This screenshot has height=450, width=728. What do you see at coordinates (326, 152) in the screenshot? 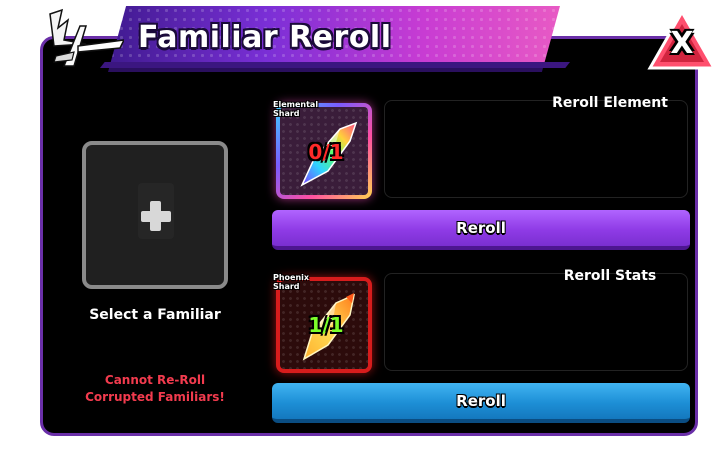
I see `elemental-shard-count: 0/1` at bounding box center [326, 152].